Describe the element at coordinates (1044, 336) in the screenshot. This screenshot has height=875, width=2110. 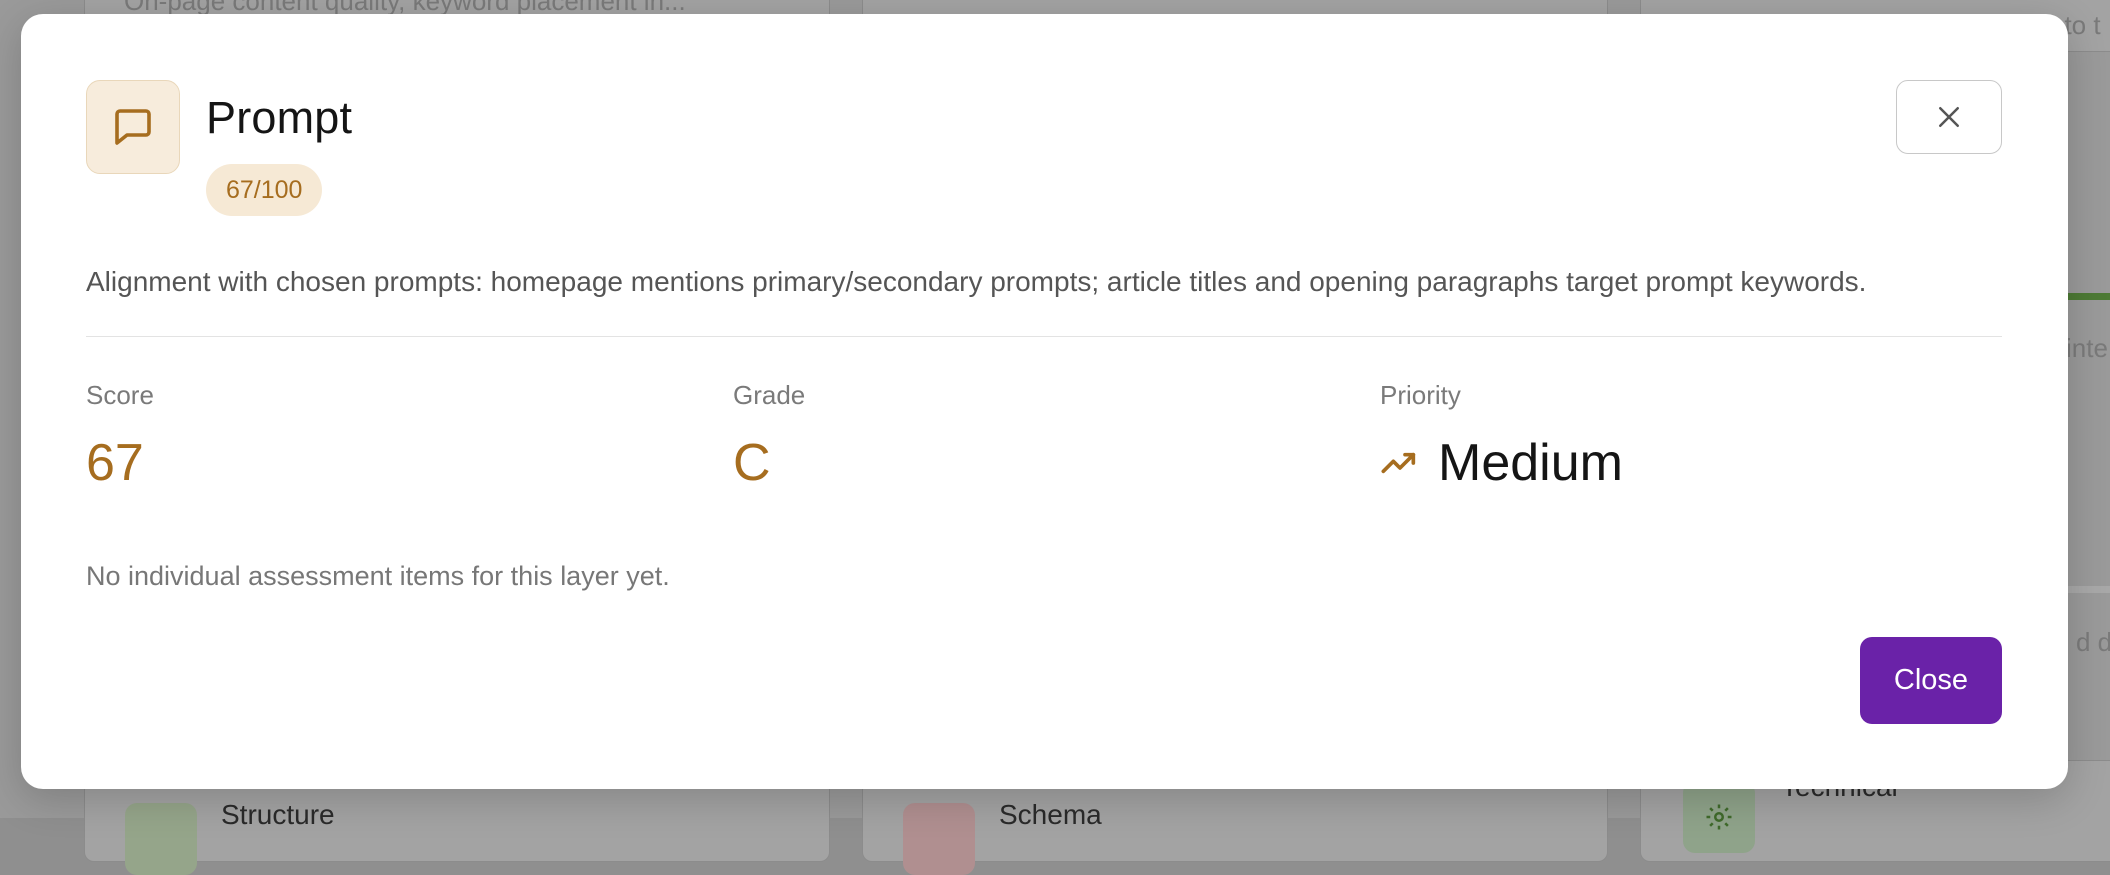
I see `divider` at that location.